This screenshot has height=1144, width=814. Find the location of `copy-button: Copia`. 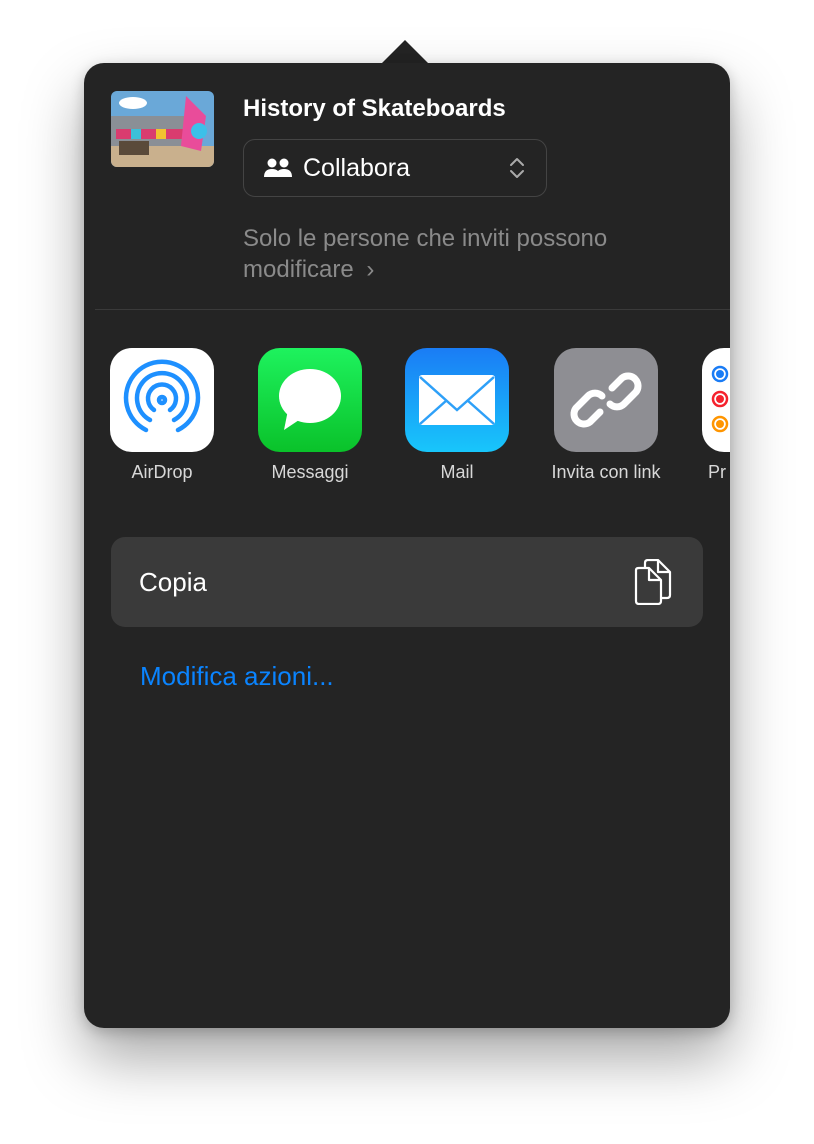

copy-button: Copia is located at coordinates (407, 582).